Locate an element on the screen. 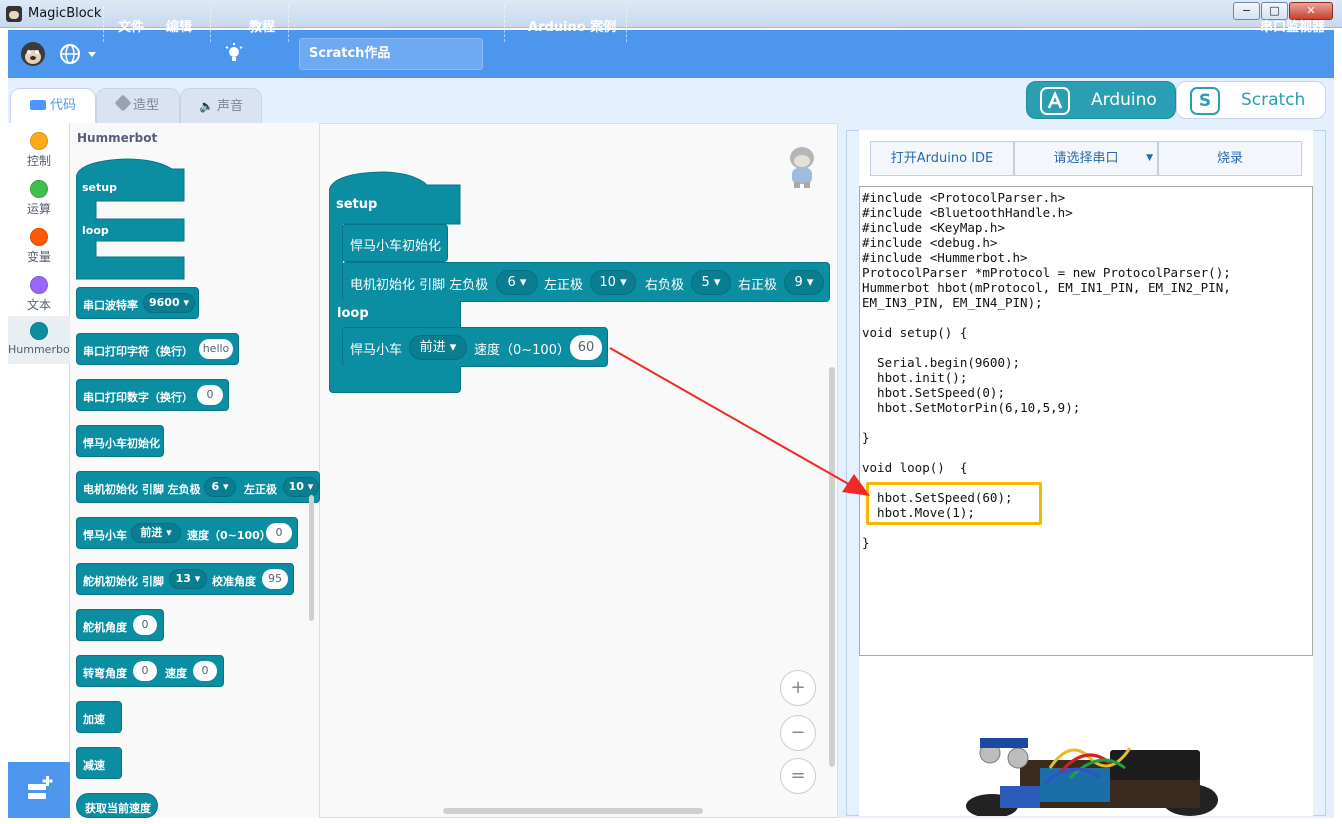  script-car-move-block: 悍马小车 前进 ▾ 速度（0~100） 60 is located at coordinates (475, 347).